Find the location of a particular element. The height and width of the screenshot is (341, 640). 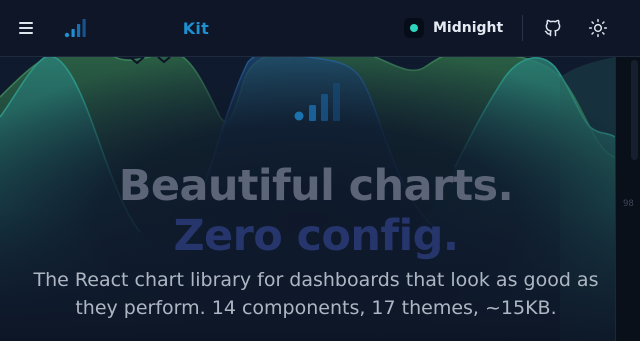

menu-button is located at coordinates (26, 28).